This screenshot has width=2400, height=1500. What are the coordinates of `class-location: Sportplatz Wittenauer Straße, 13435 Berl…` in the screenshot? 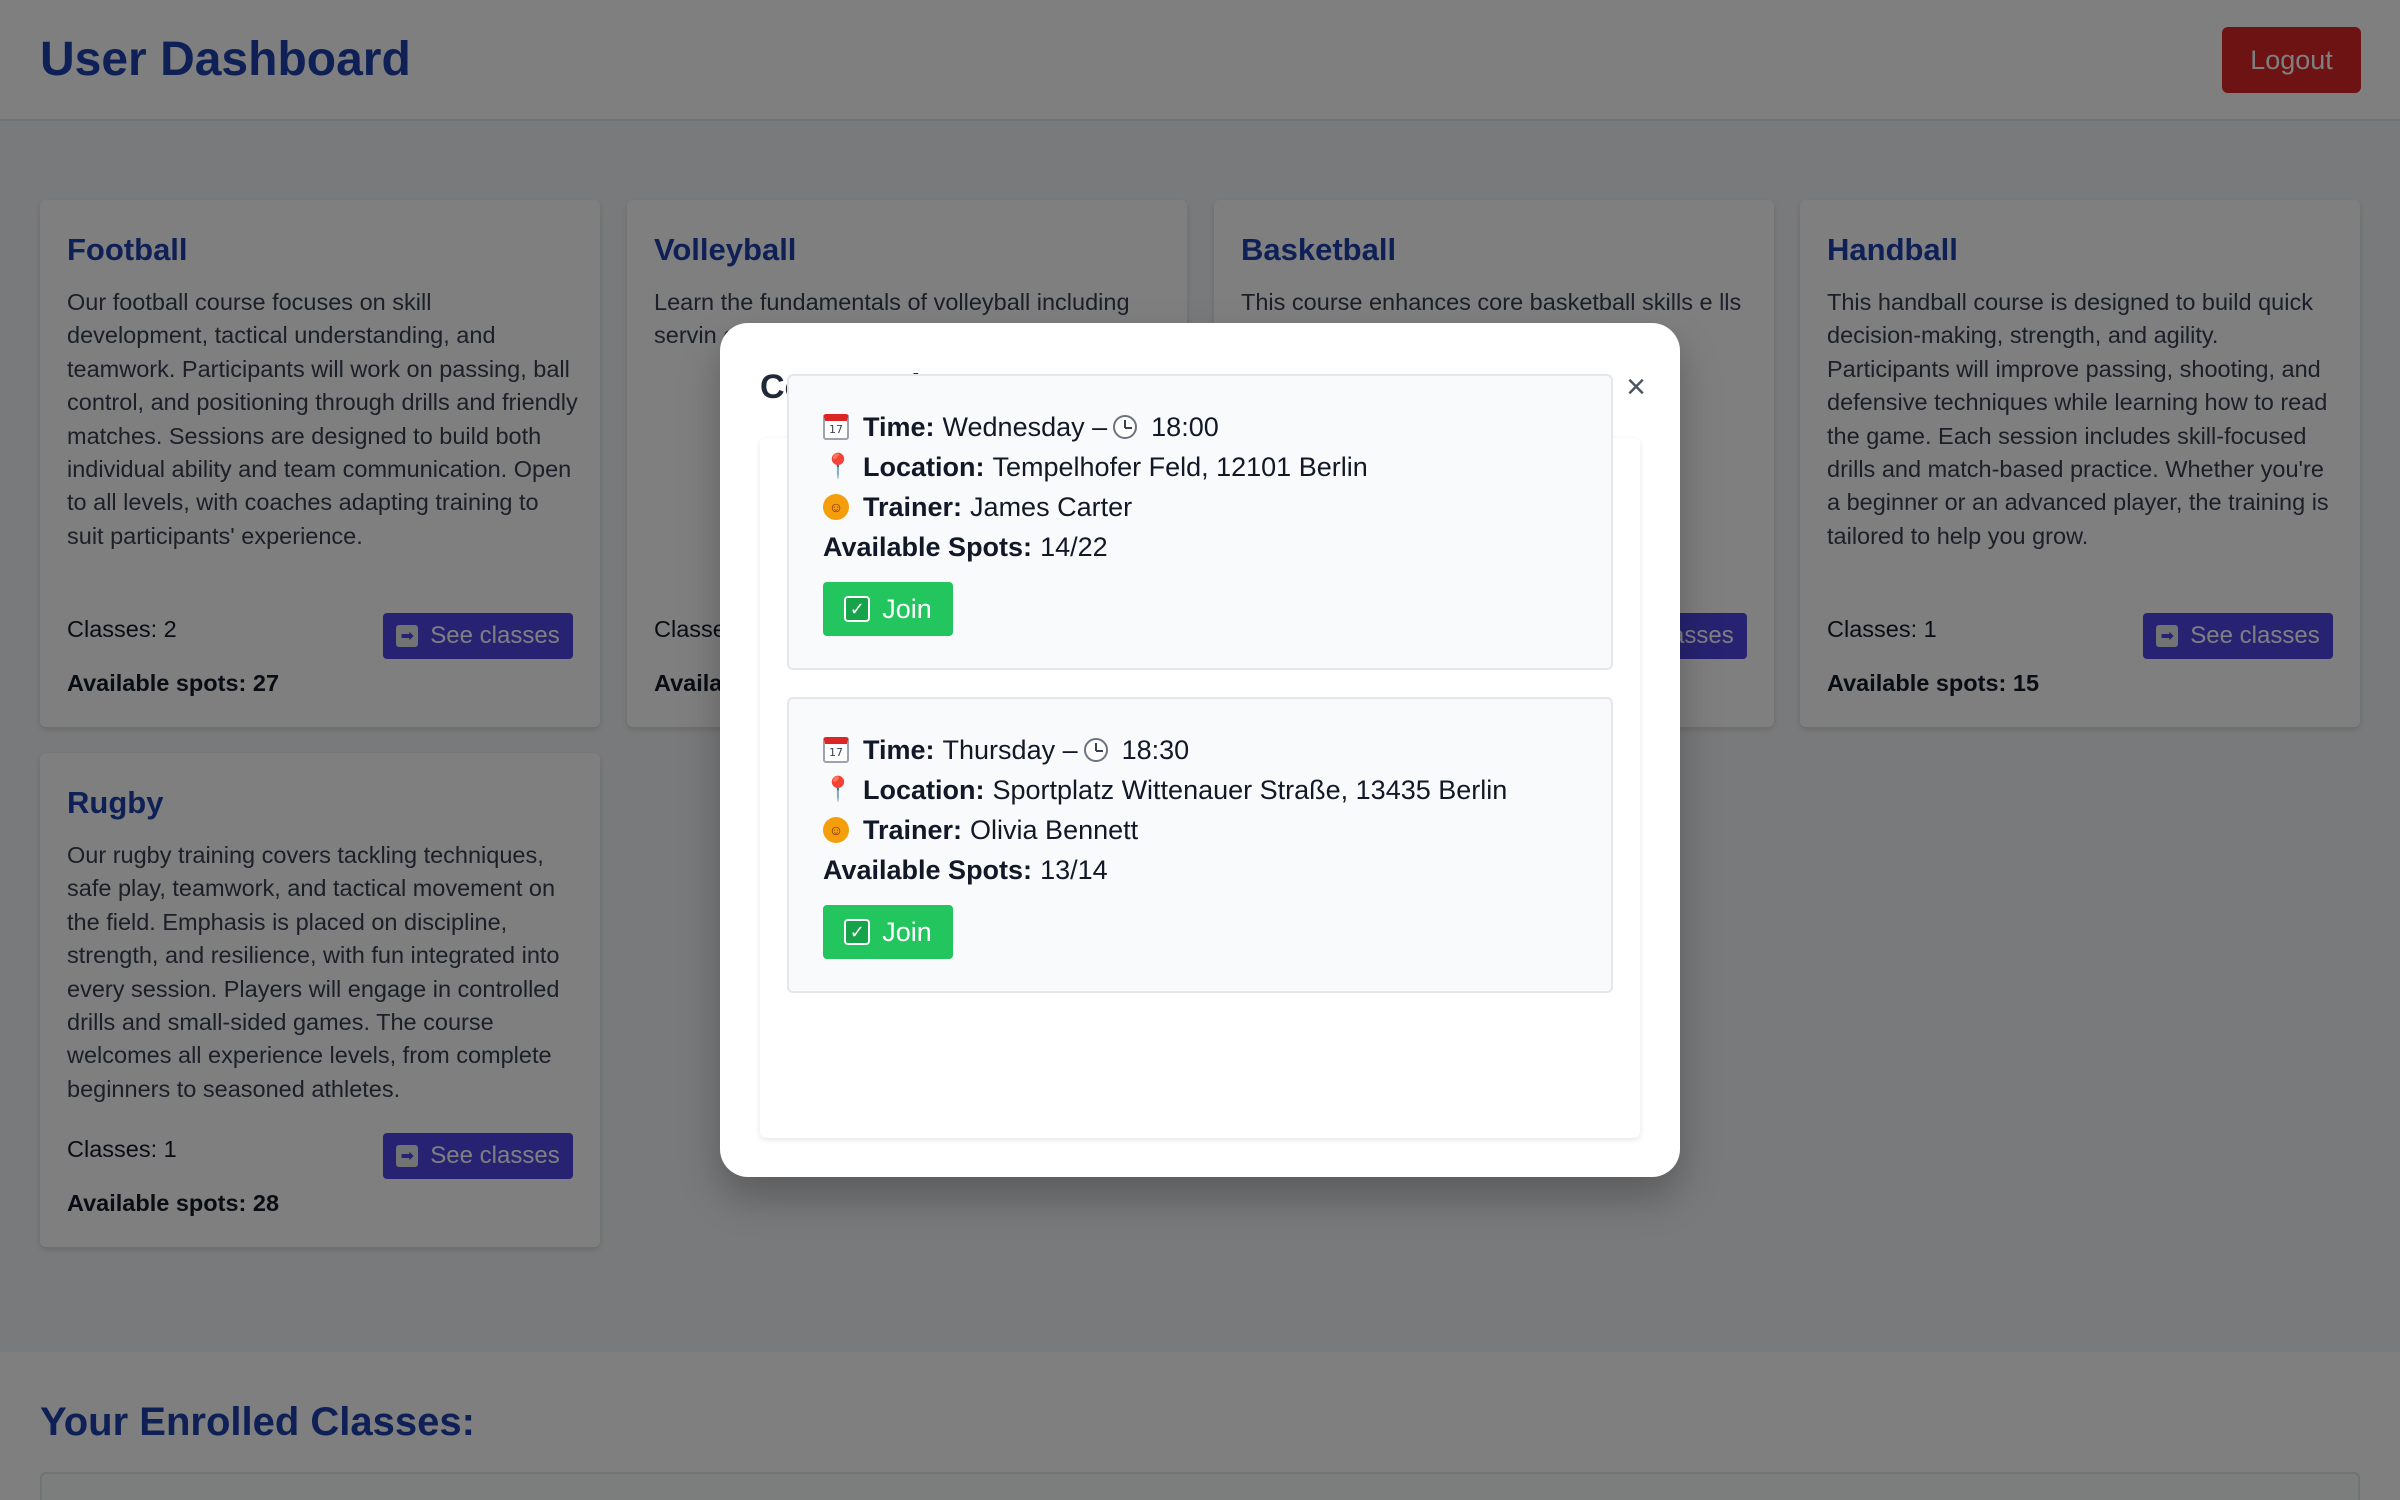 It's located at (1250, 790).